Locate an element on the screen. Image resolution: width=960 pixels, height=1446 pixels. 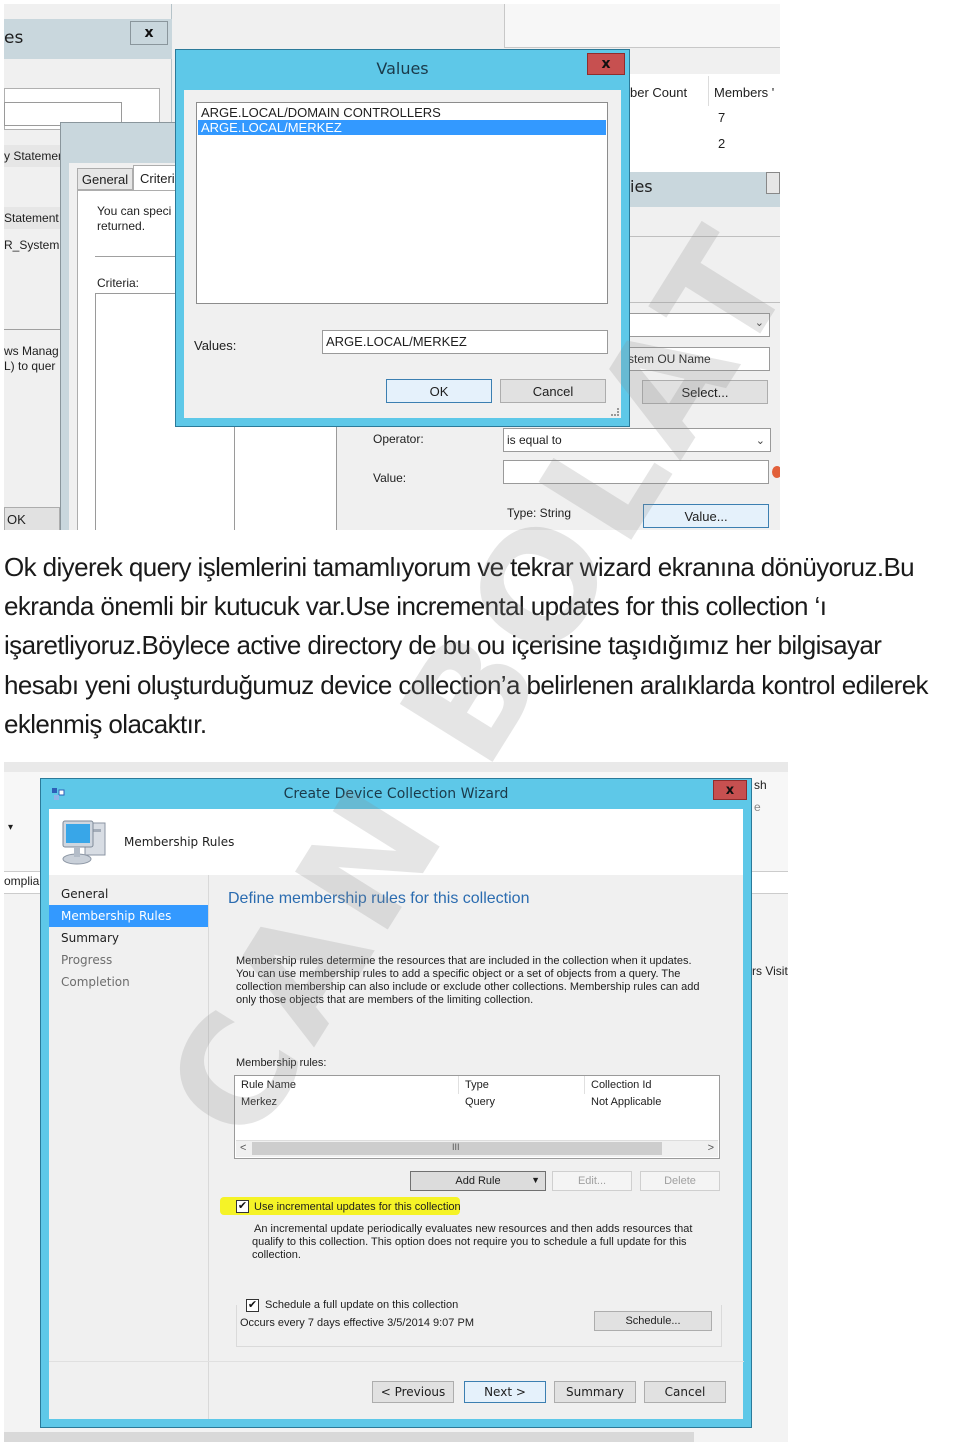
column-header-rule-name: Rule Name is located at coordinates (347, 1085).